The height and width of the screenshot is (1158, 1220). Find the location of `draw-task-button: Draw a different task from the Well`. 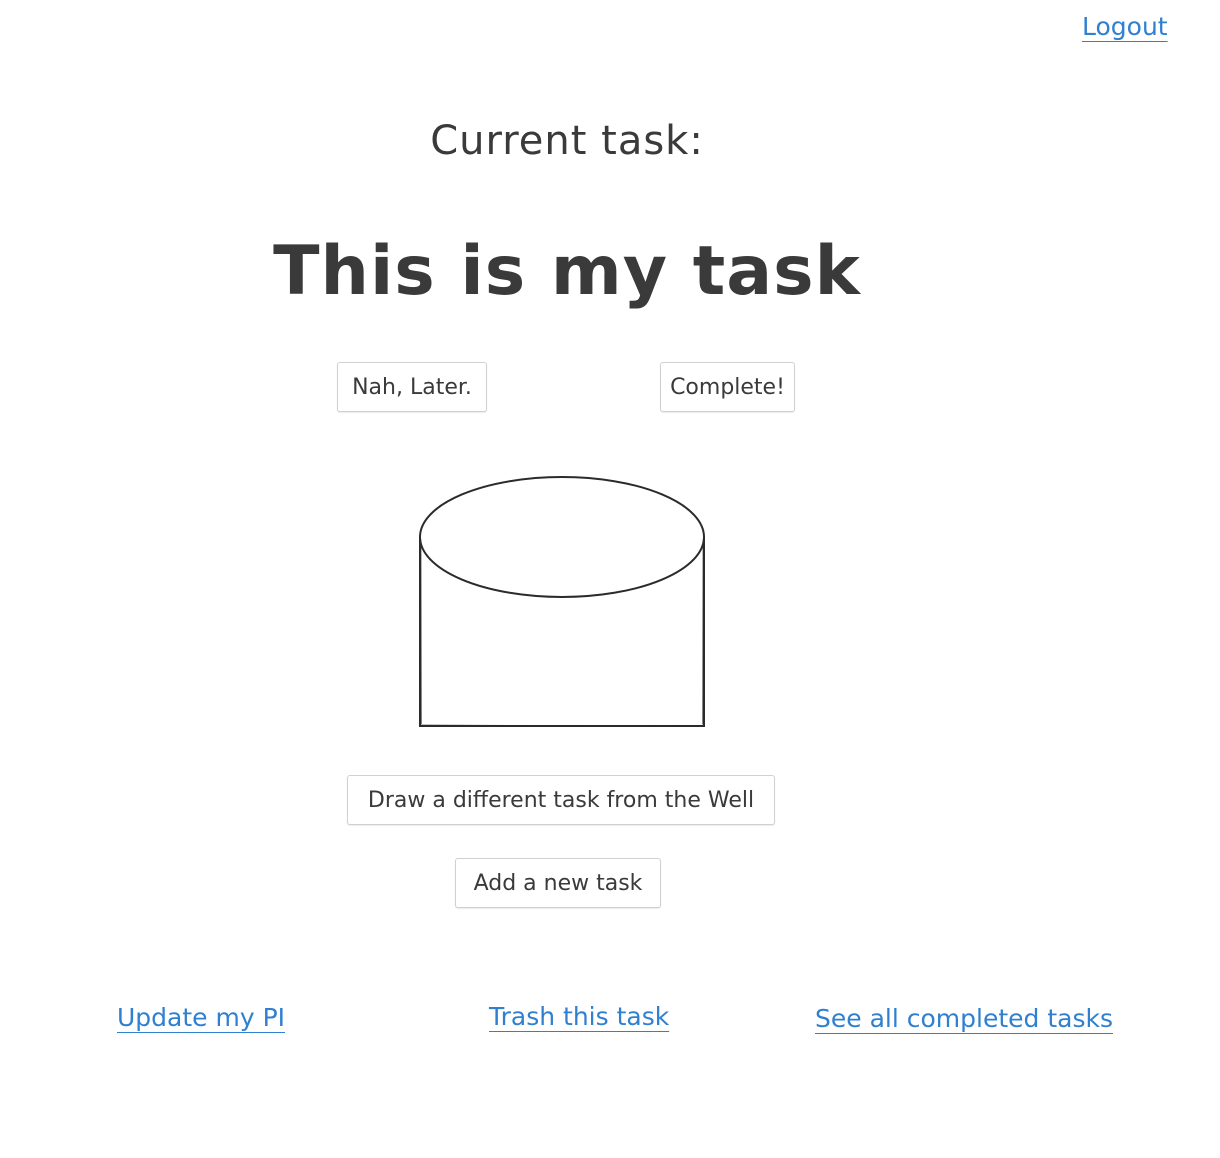

draw-task-button: Draw a different task from the Well is located at coordinates (561, 800).